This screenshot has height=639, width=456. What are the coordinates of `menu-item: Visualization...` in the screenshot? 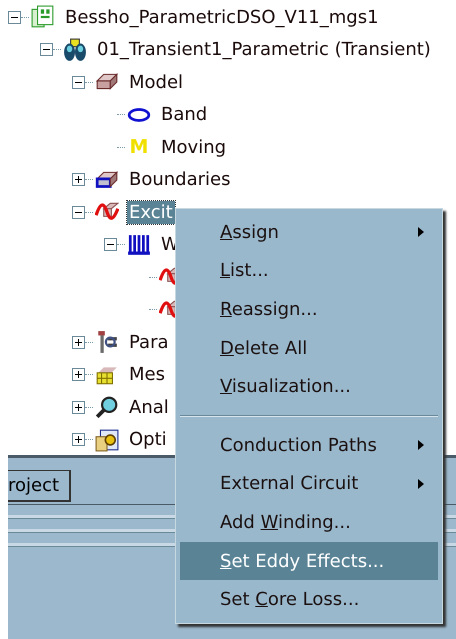 It's located at (309, 386).